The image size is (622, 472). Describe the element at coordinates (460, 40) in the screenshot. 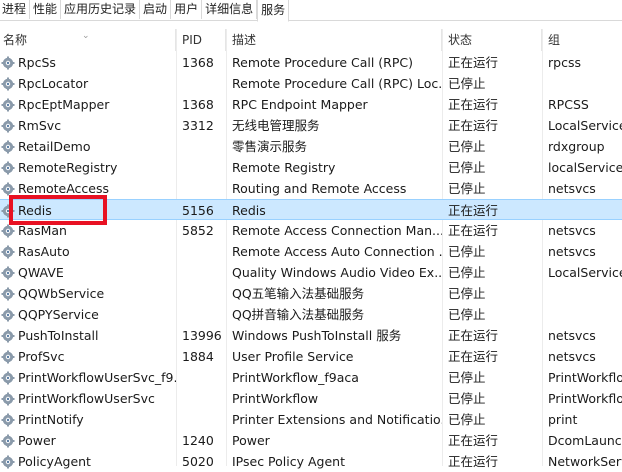

I see `column-header-status-label: 状态` at that location.